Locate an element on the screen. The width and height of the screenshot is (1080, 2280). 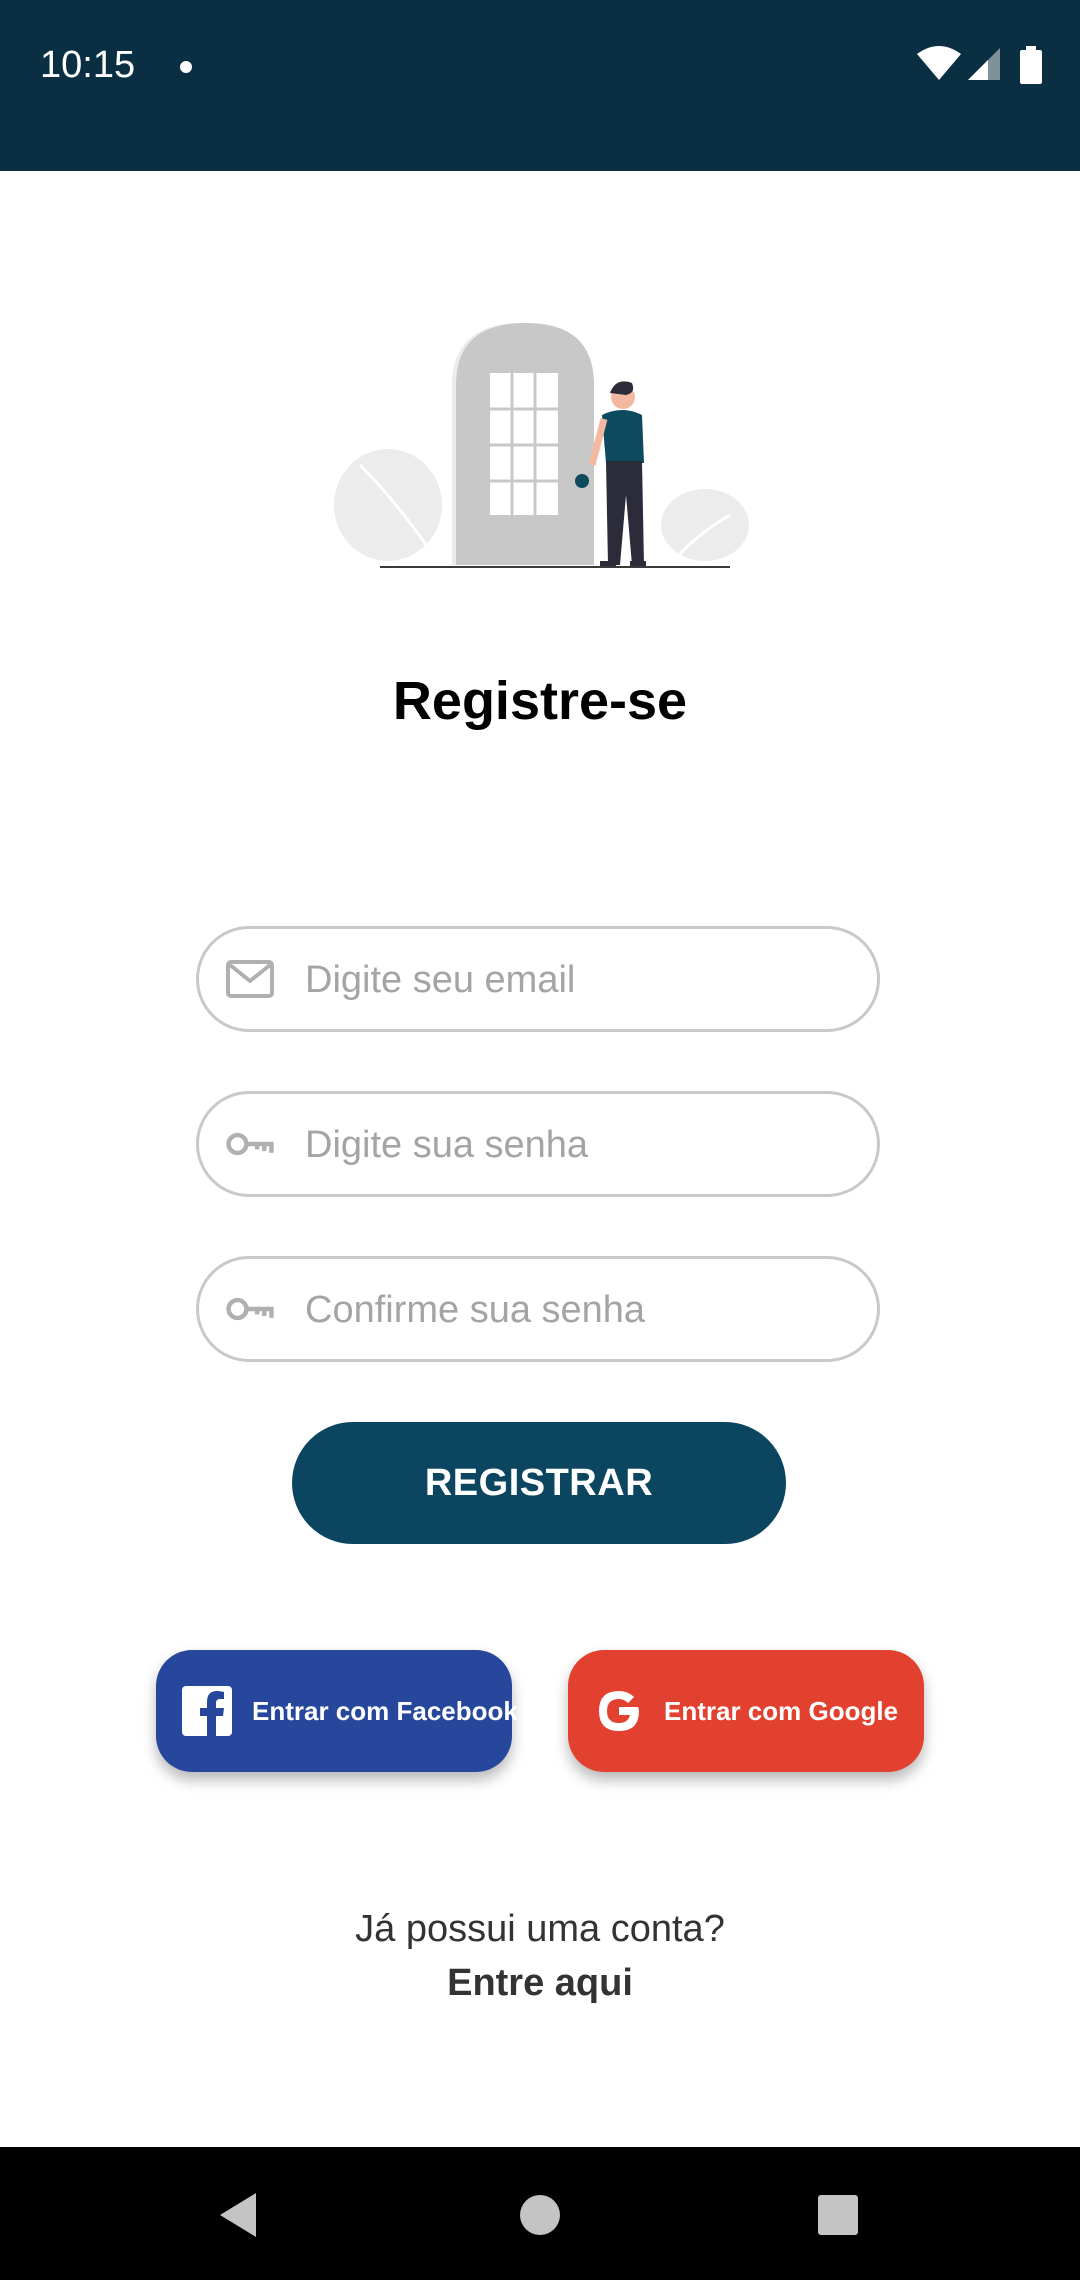
wifi-icon is located at coordinates (939, 63).